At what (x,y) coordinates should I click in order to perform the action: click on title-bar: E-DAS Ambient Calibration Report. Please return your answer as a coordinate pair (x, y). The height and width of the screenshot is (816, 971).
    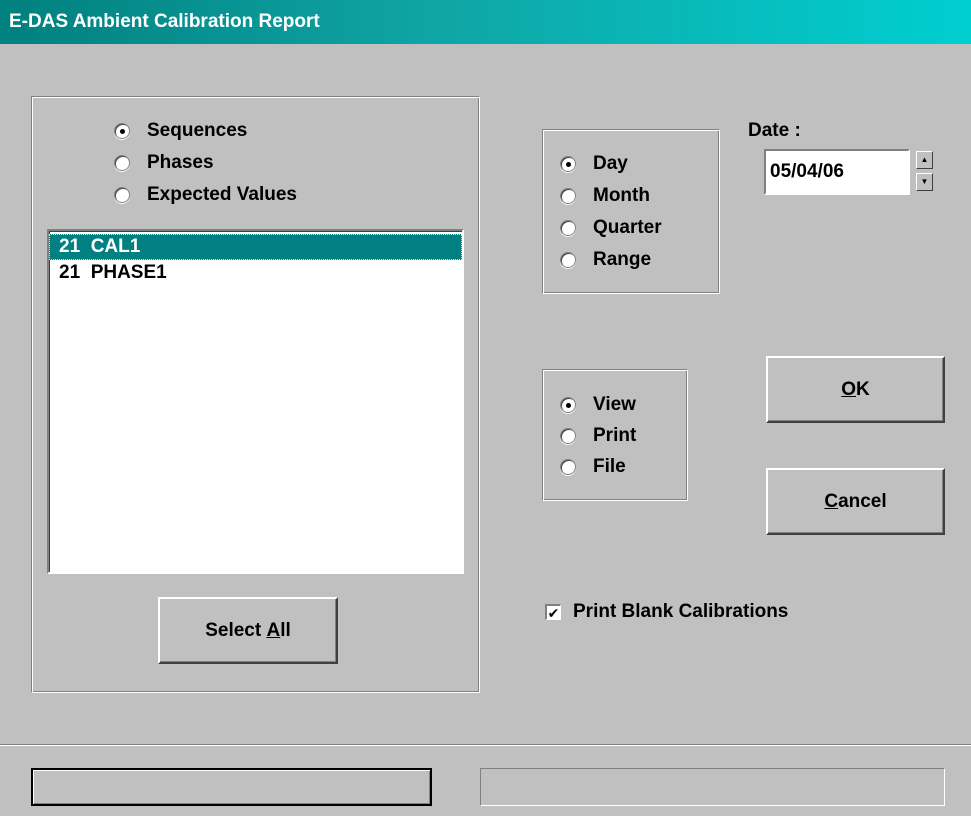
    Looking at the image, I should click on (485, 22).